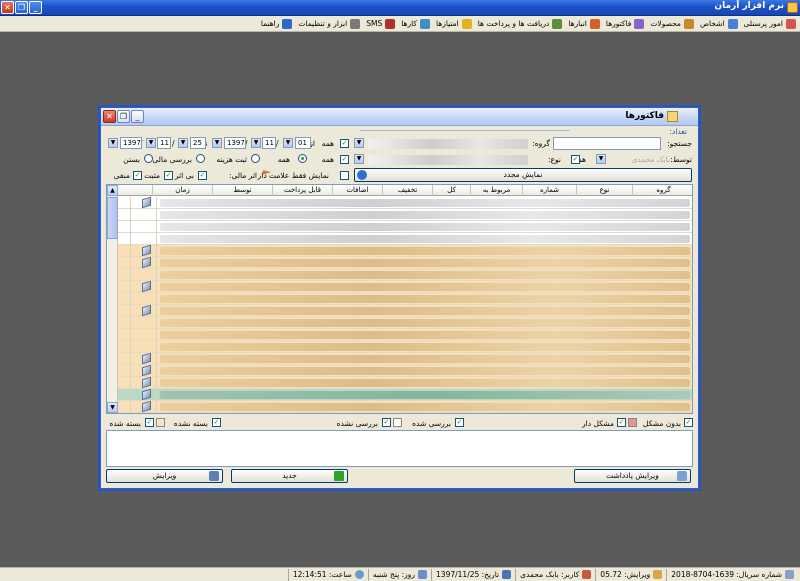 This screenshot has height=581, width=800. Describe the element at coordinates (256, 143) in the screenshot. I see `from-month-arrow: ▼` at that location.